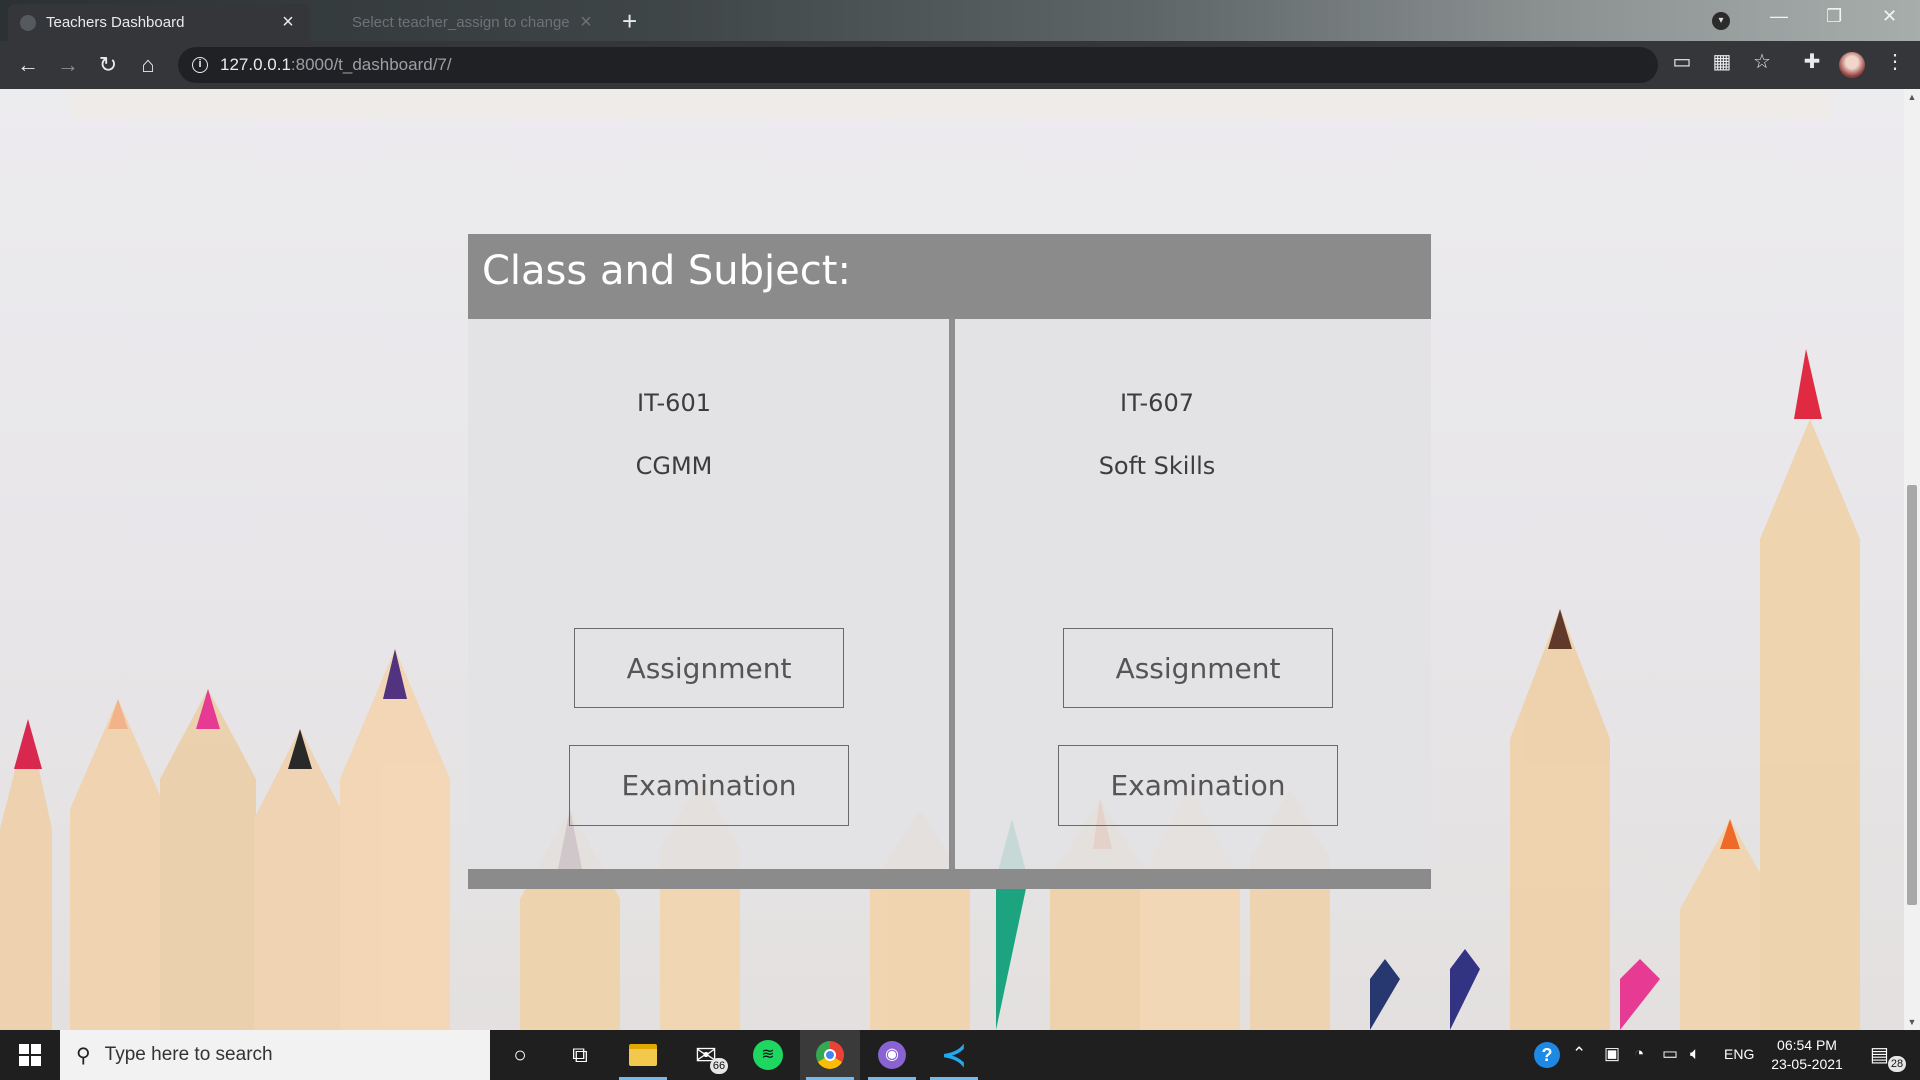 Image resolution: width=1920 pixels, height=1080 pixels. I want to click on scroll-thumb, so click(1912, 695).